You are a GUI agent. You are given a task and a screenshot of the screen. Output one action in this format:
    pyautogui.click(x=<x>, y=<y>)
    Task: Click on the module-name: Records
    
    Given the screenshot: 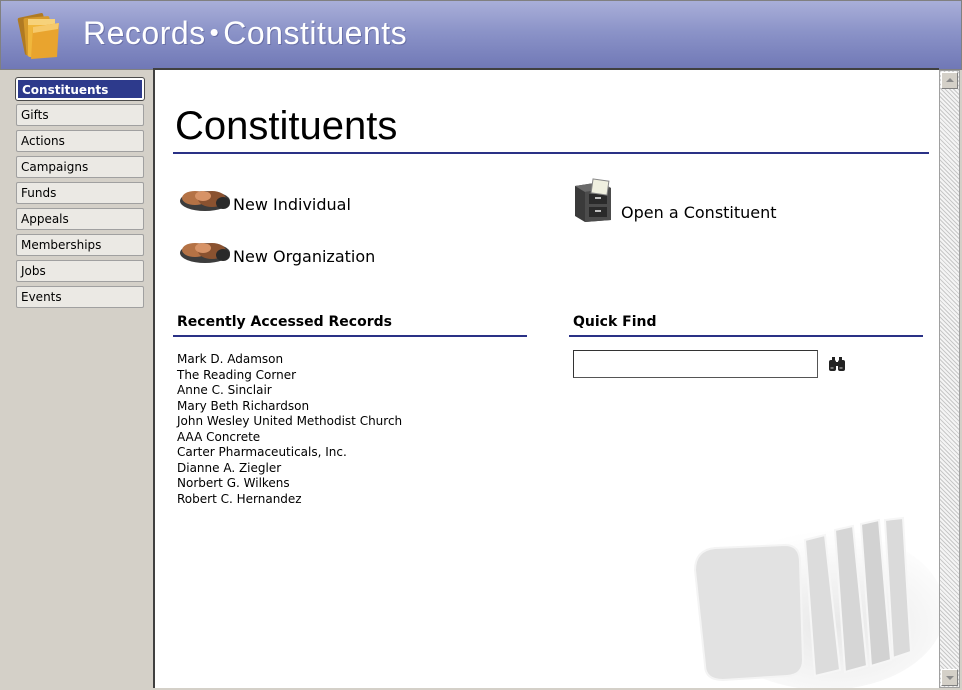 What is the action you would take?
    pyautogui.click(x=144, y=33)
    